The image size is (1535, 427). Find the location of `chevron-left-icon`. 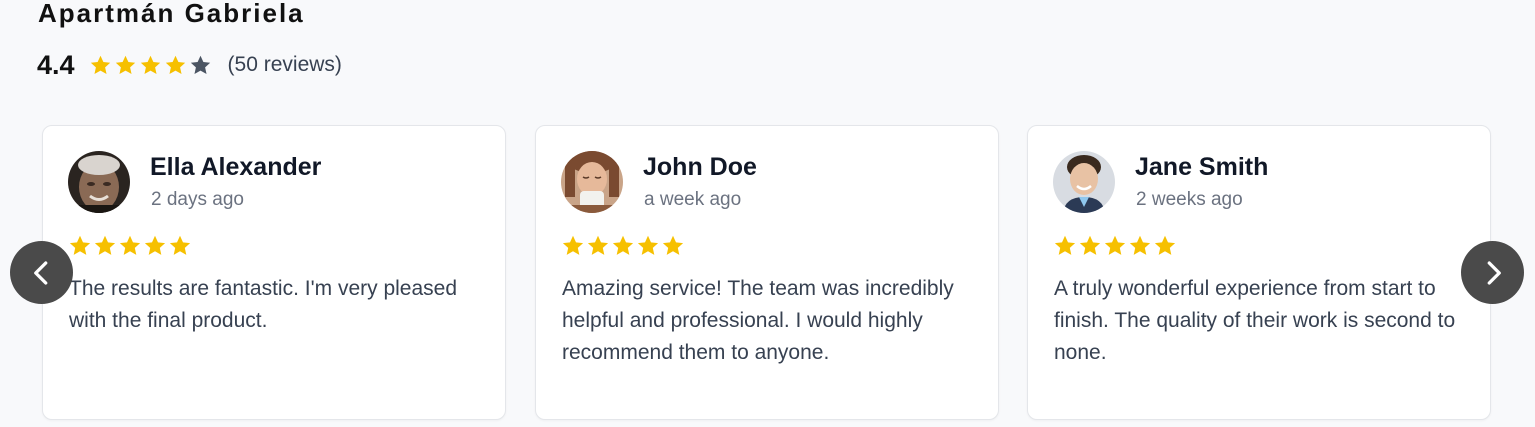

chevron-left-icon is located at coordinates (40, 272).